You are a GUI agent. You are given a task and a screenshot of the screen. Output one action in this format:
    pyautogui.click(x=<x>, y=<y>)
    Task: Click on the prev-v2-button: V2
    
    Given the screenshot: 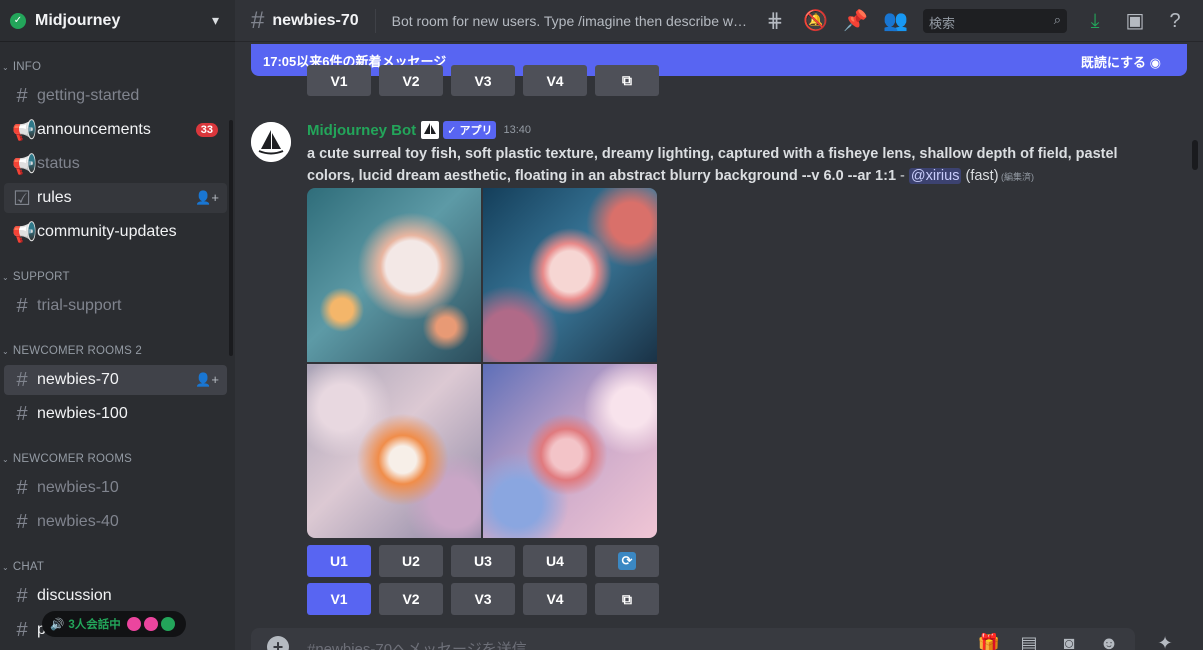 What is the action you would take?
    pyautogui.click(x=411, y=80)
    